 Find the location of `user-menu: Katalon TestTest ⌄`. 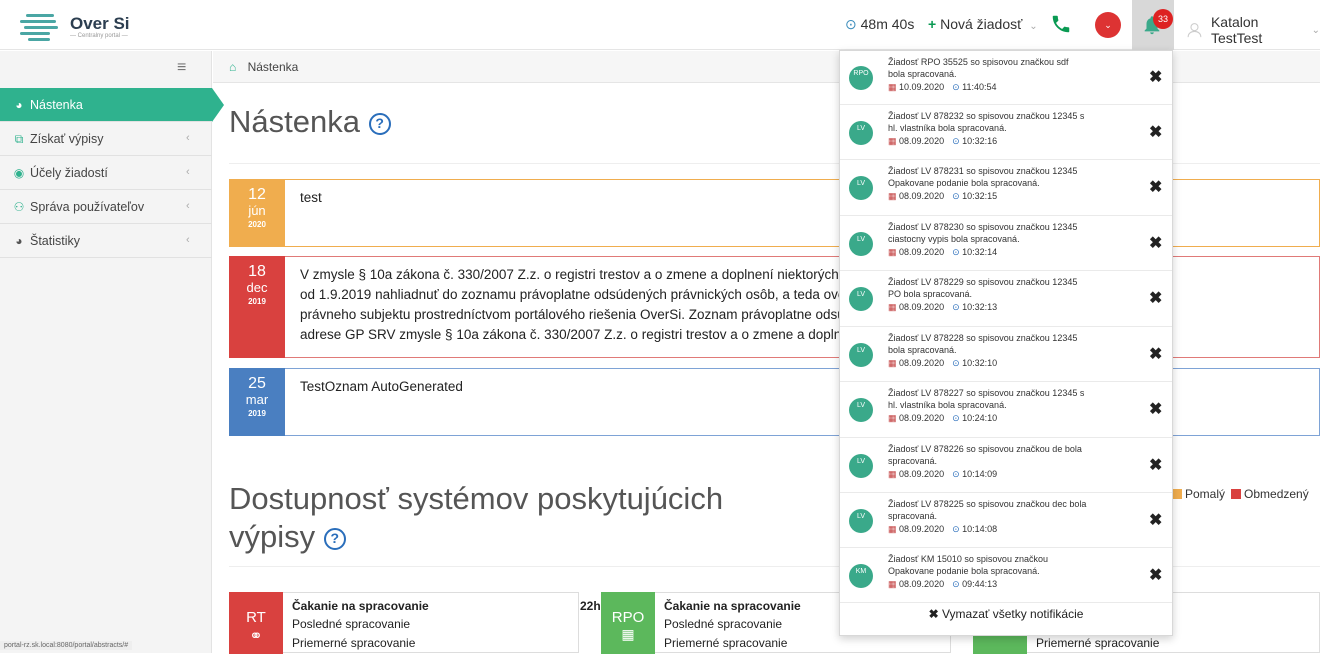

user-menu: Katalon TestTest ⌄ is located at coordinates (1253, 30).